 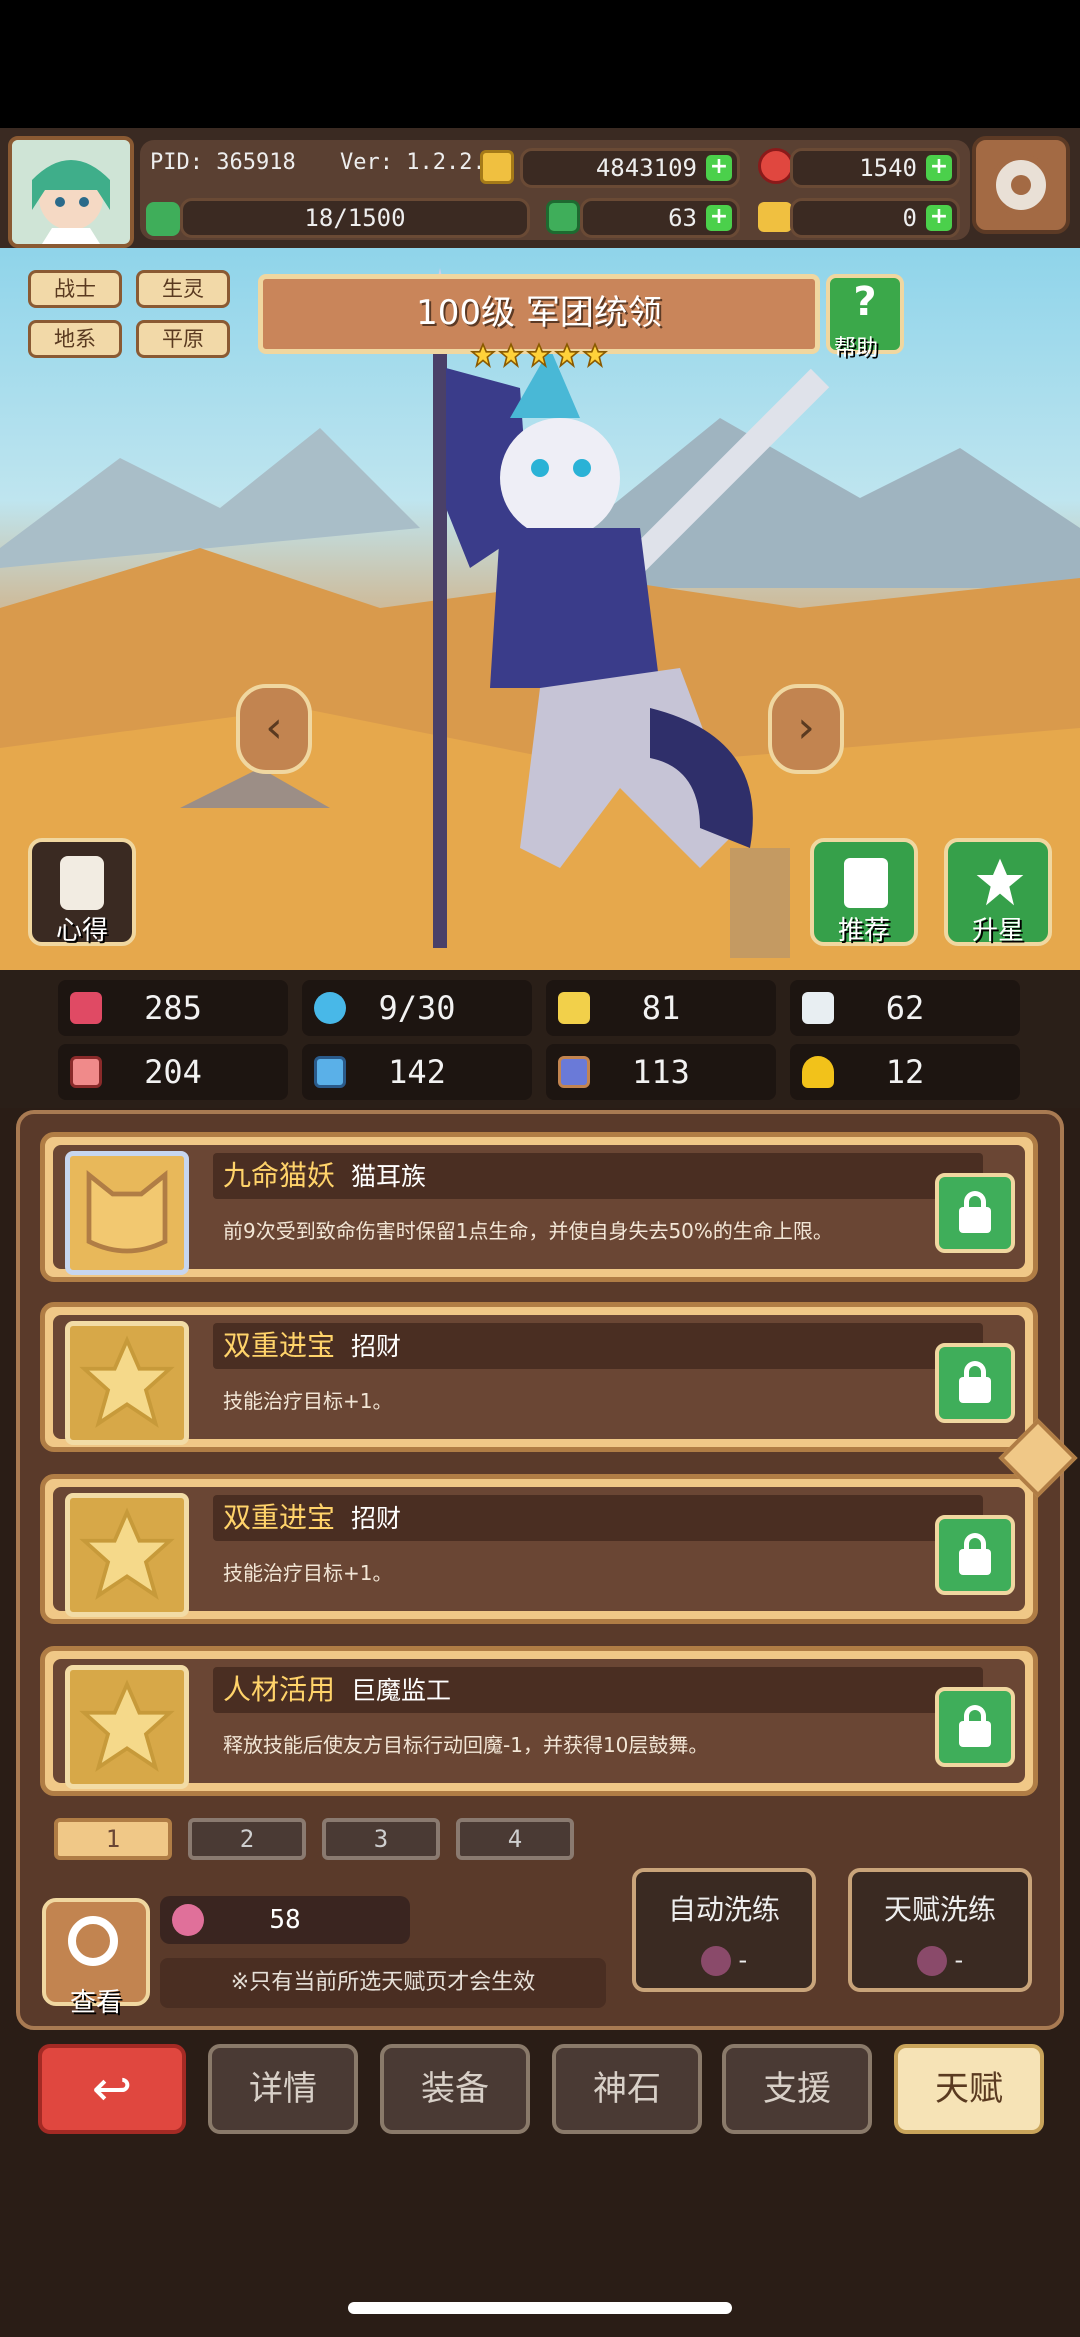 I want to click on stat-value: 9/30, so click(x=417, y=1008).